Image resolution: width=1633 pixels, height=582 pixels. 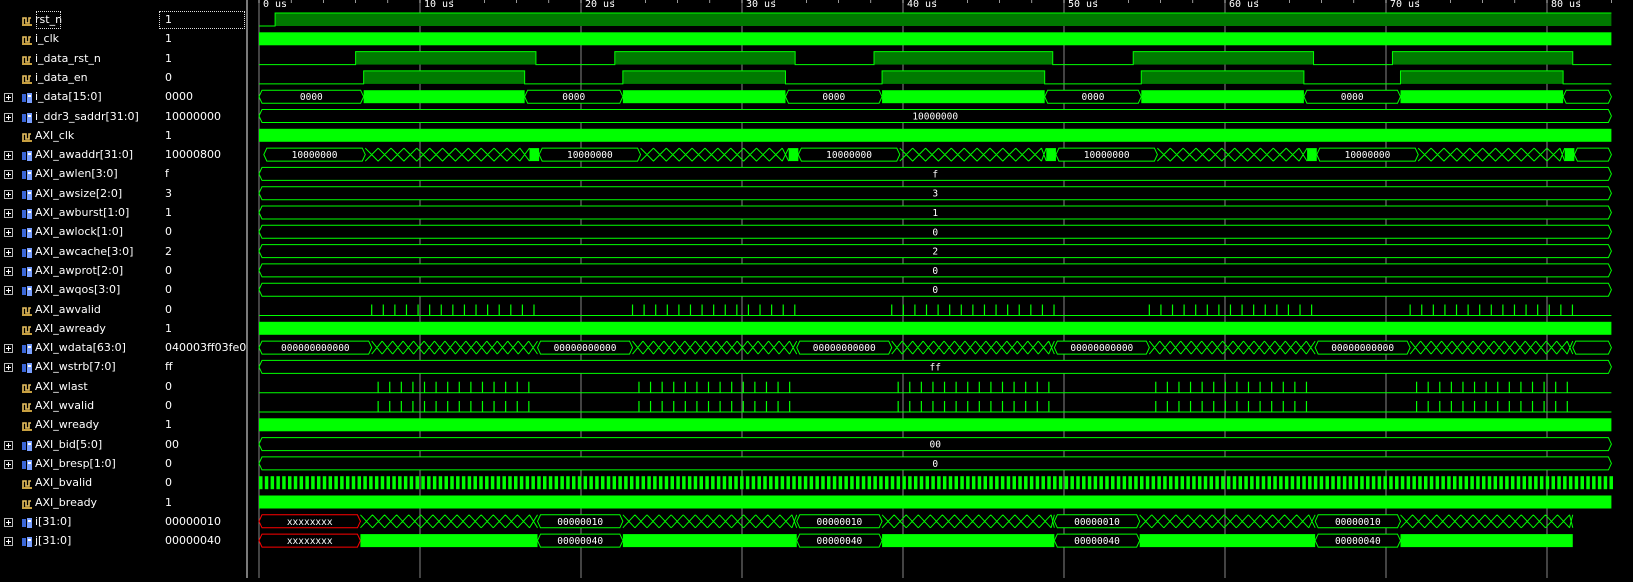 What do you see at coordinates (968, 541) in the screenshot?
I see `bus-dense-fill` at bounding box center [968, 541].